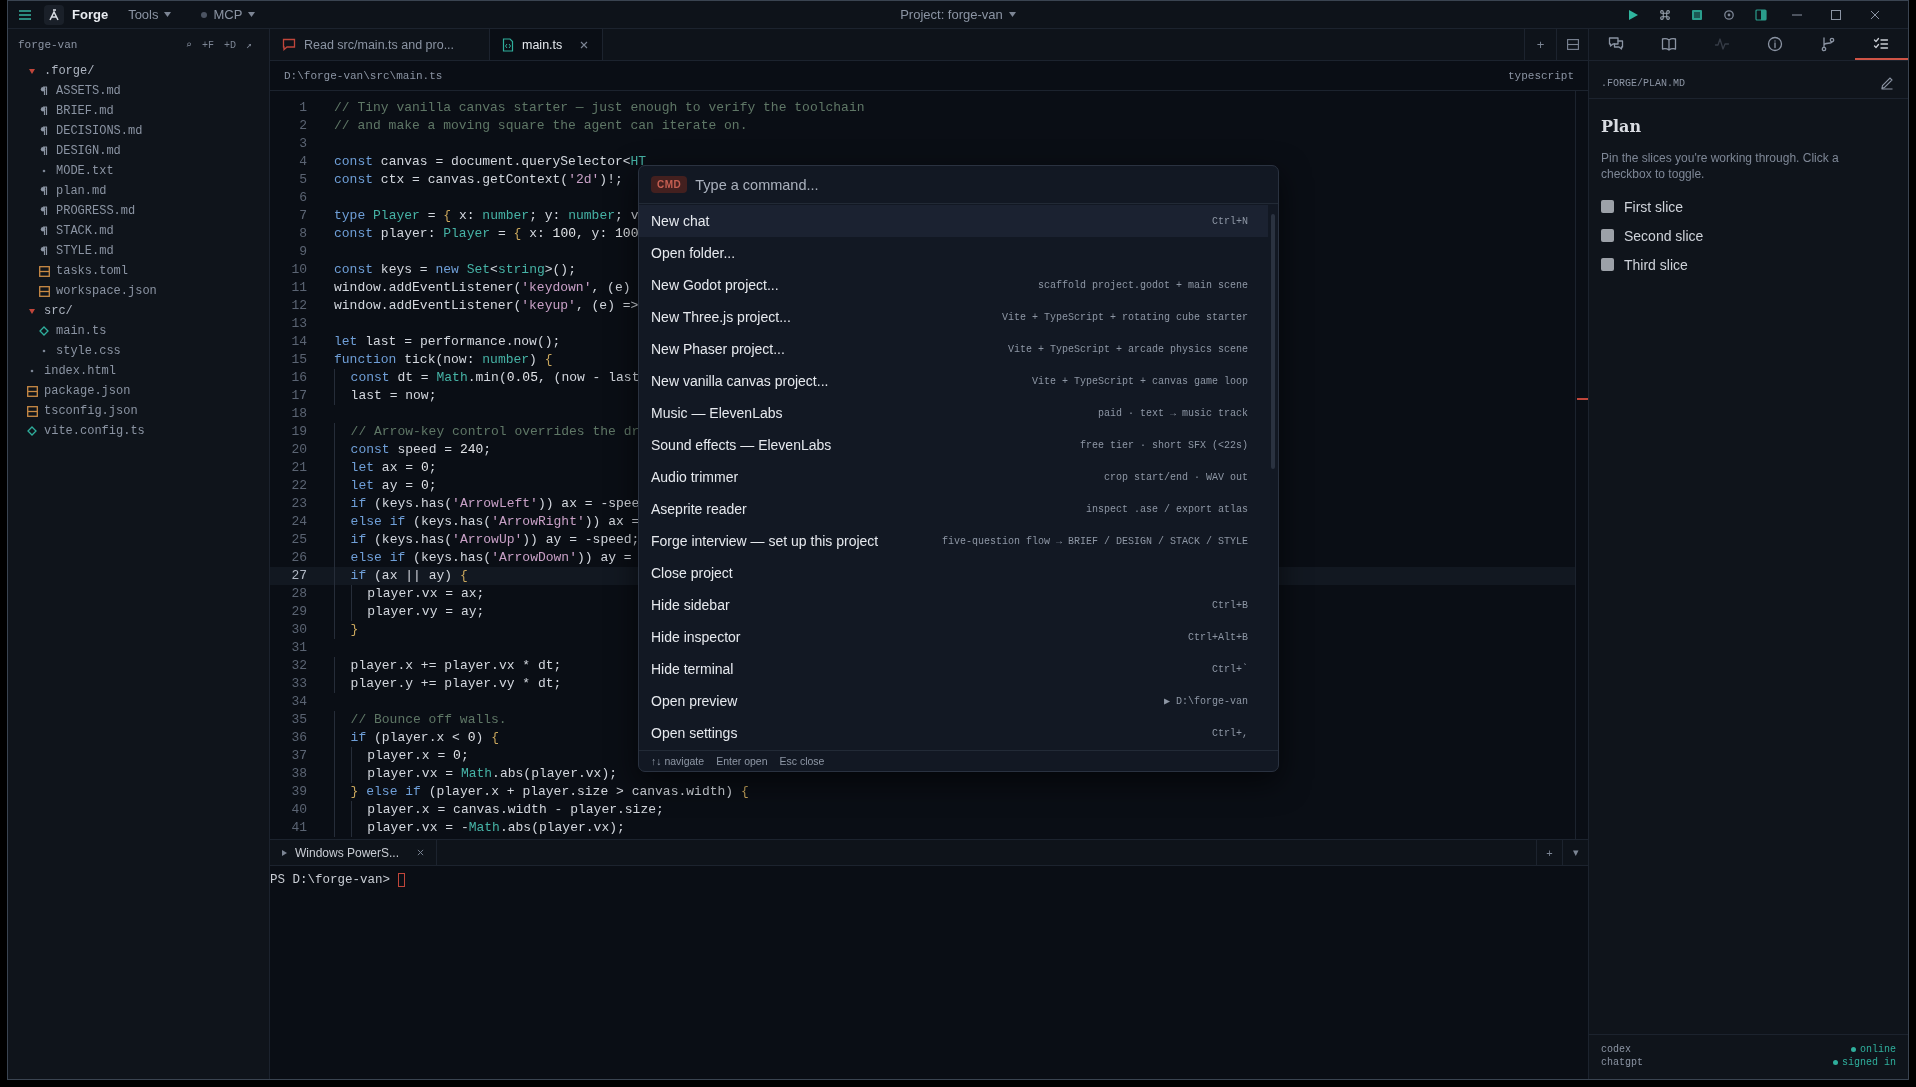  Describe the element at coordinates (228, 14) in the screenshot. I see `menu-button: MCP` at that location.